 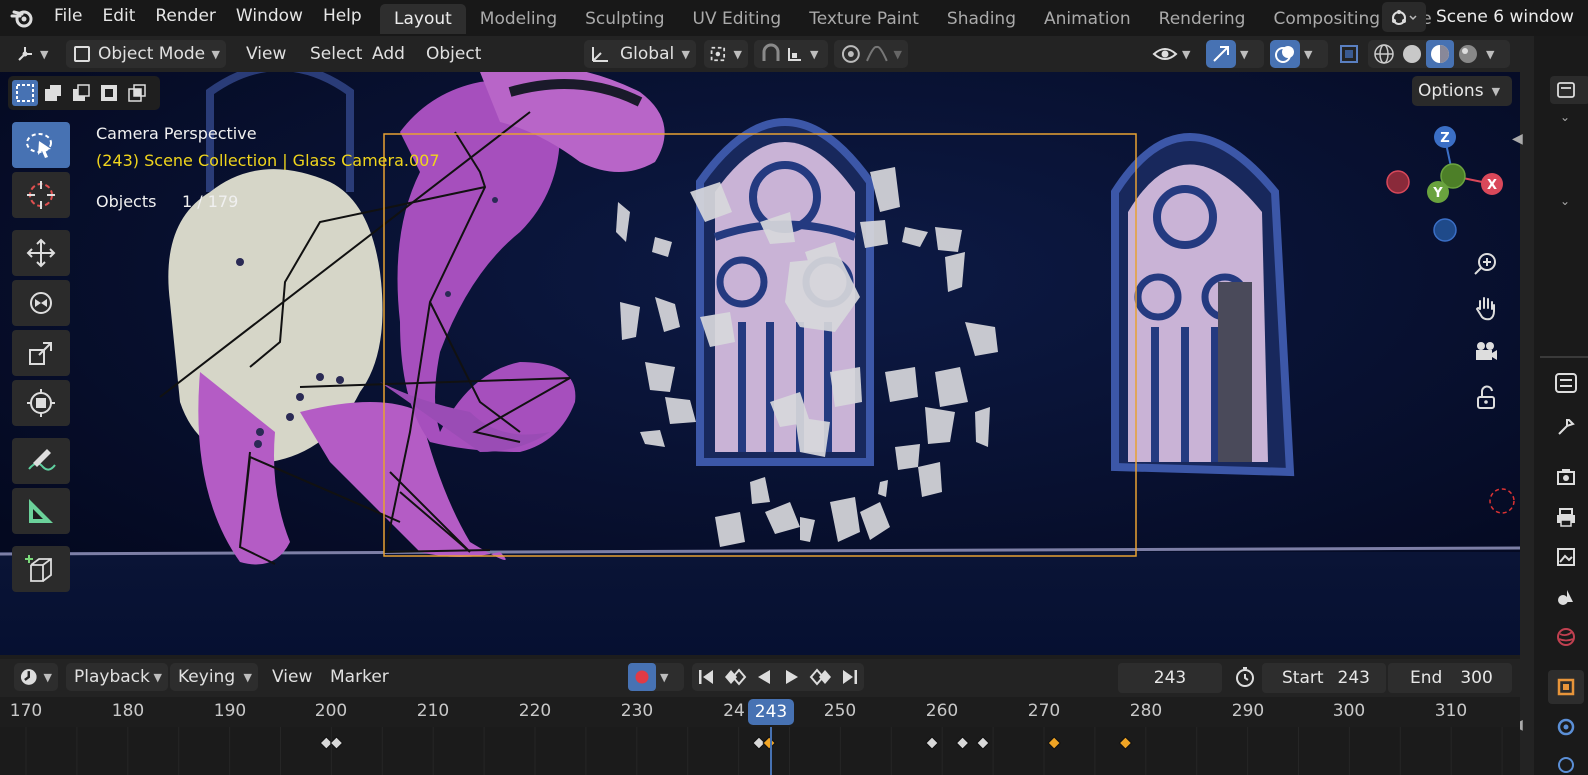 I want to click on scene-selector: Scene 6 window, so click(x=1485, y=17).